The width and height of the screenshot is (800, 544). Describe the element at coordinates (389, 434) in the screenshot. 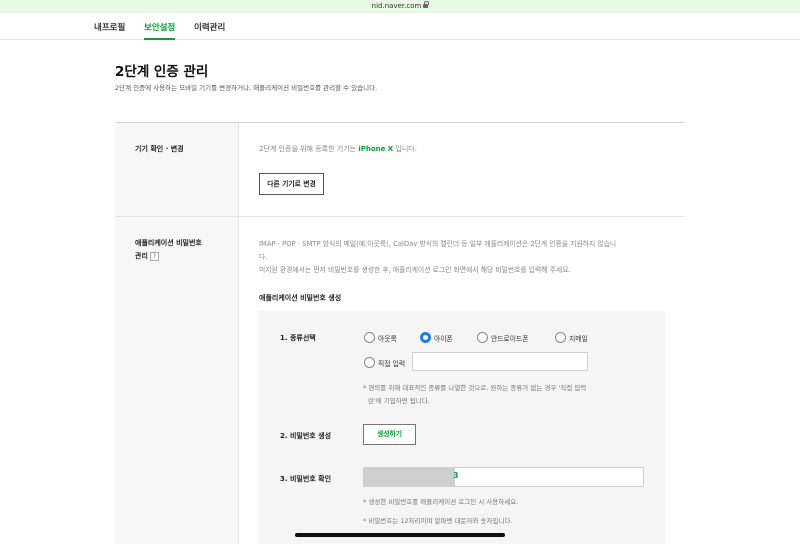

I see `generate-password-button: 생성하기` at that location.